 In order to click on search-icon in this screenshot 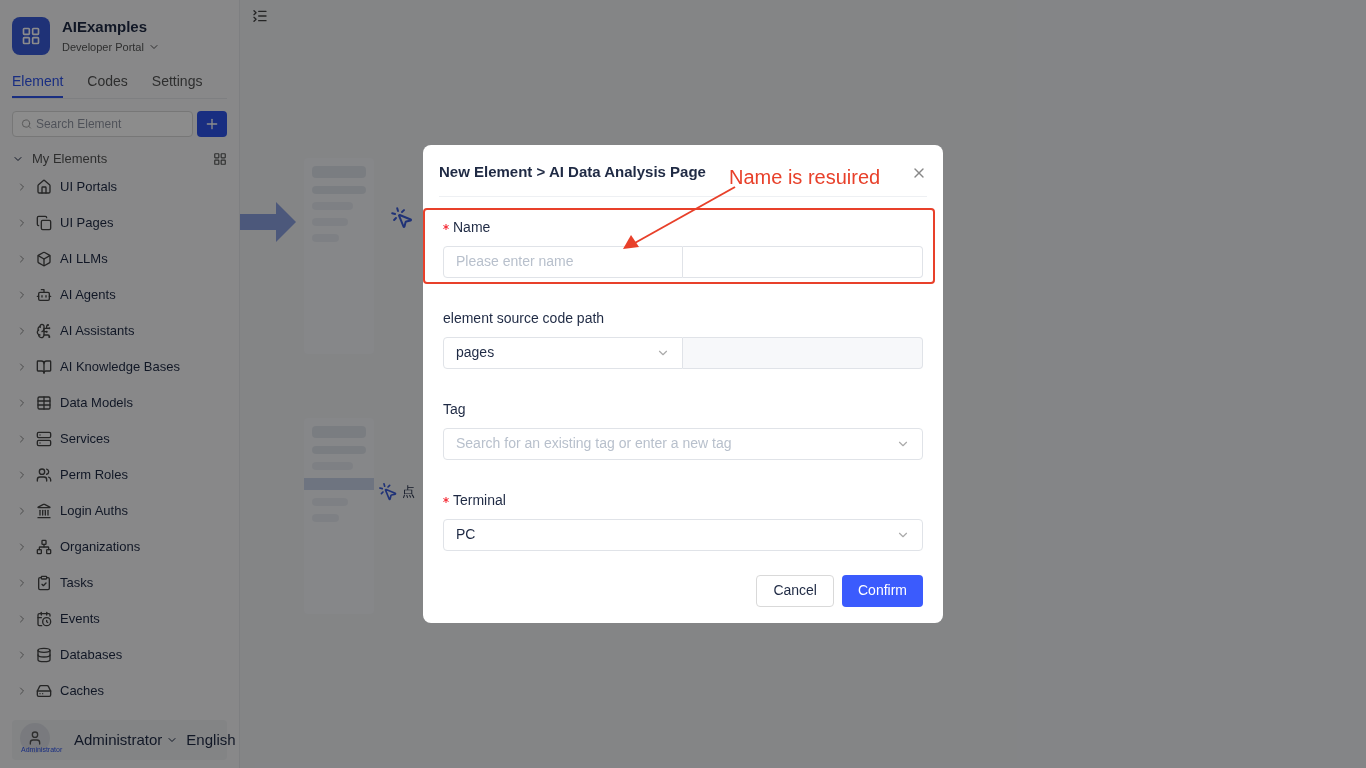, I will do `click(26, 124)`.